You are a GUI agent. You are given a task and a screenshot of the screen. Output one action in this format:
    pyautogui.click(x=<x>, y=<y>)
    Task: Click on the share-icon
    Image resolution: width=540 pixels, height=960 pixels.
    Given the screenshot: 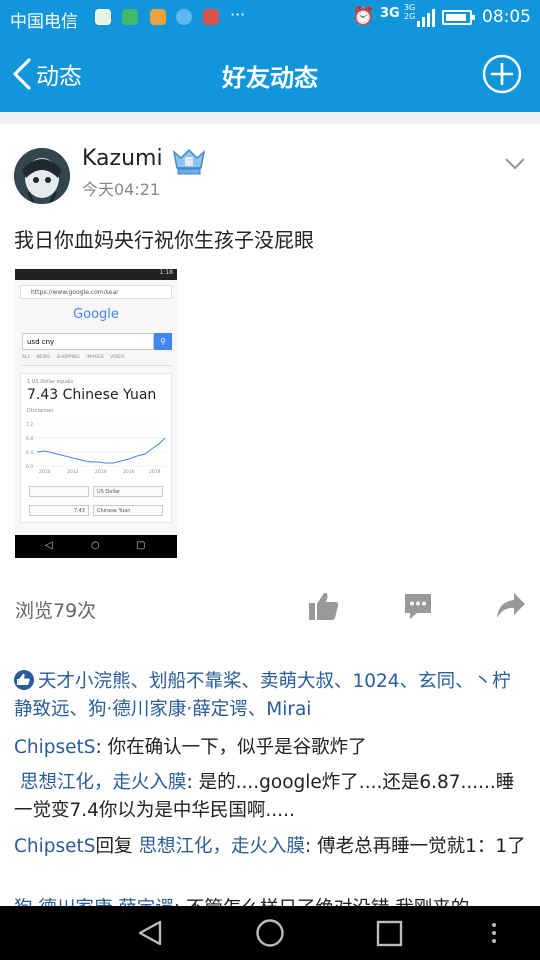 What is the action you would take?
    pyautogui.click(x=511, y=606)
    